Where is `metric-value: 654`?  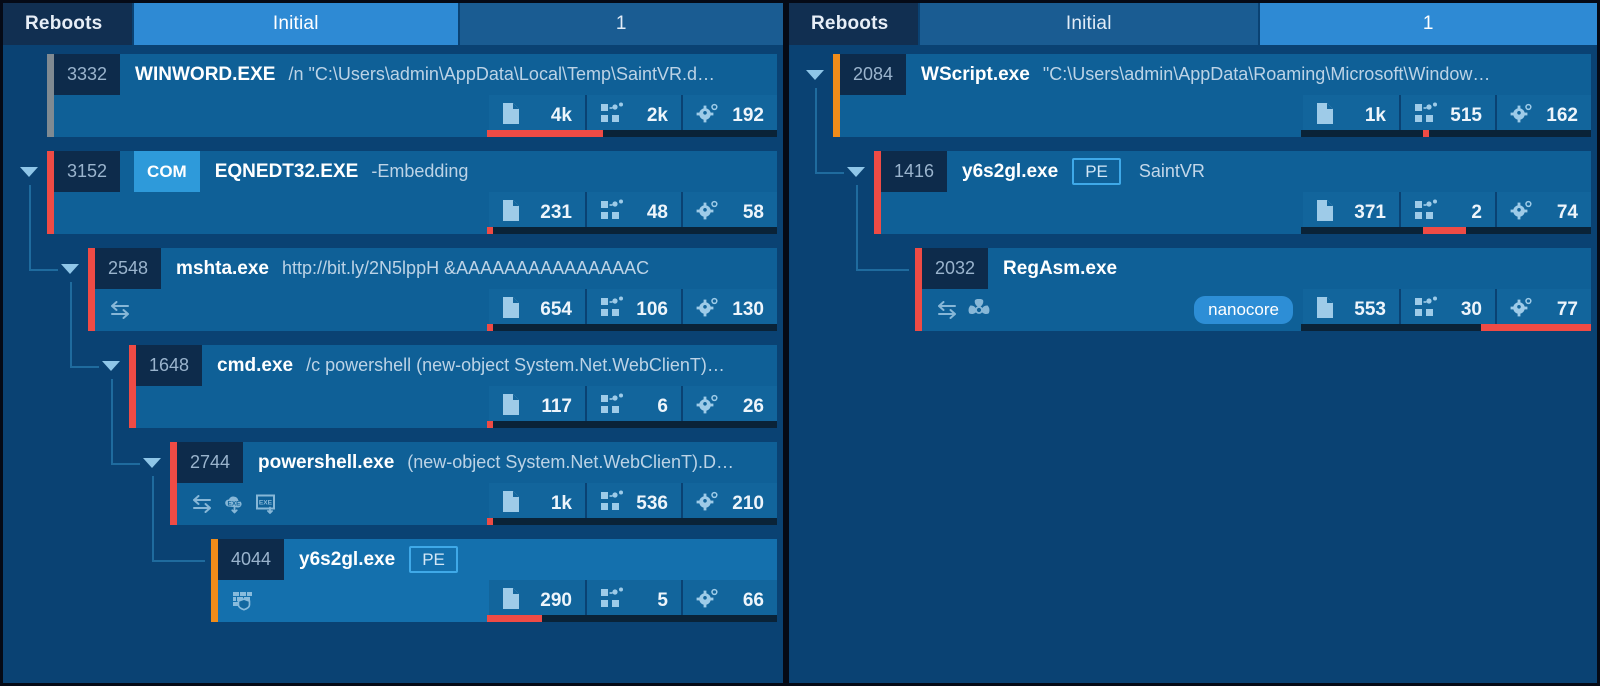
metric-value: 654 is located at coordinates (556, 309).